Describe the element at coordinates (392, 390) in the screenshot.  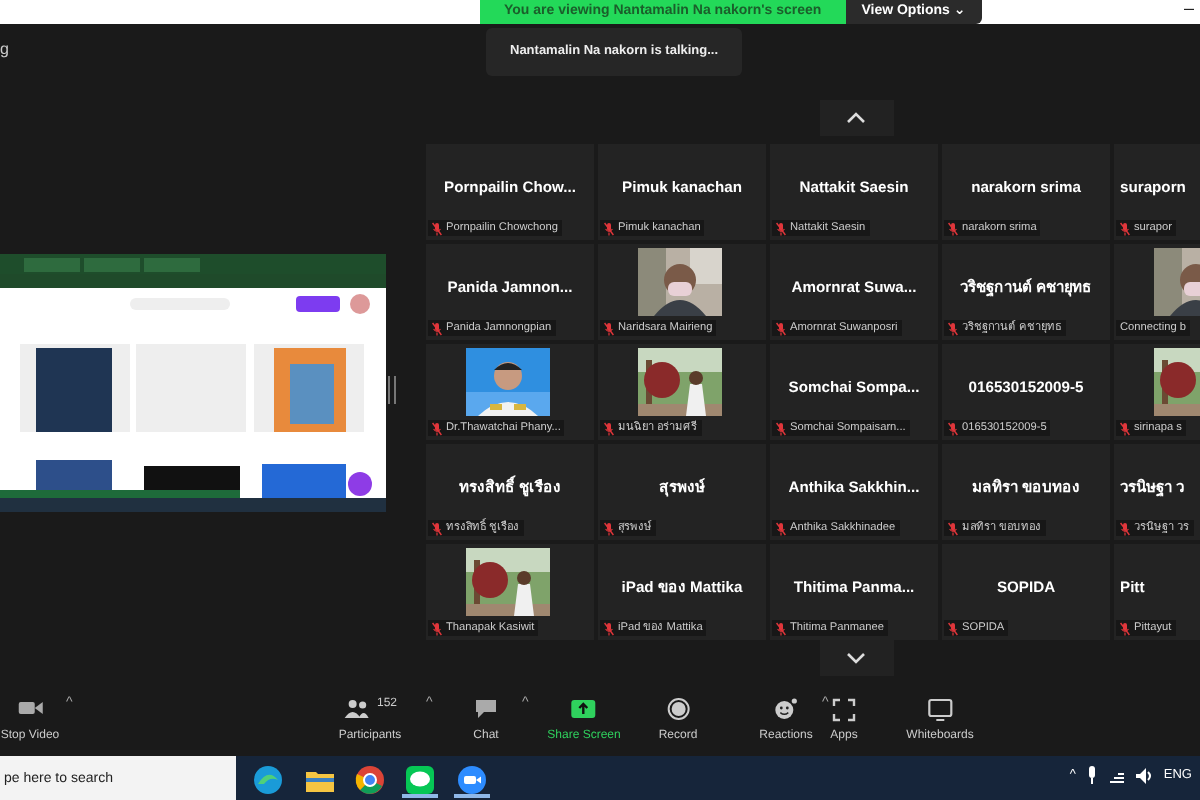
I see `resize-handle` at that location.